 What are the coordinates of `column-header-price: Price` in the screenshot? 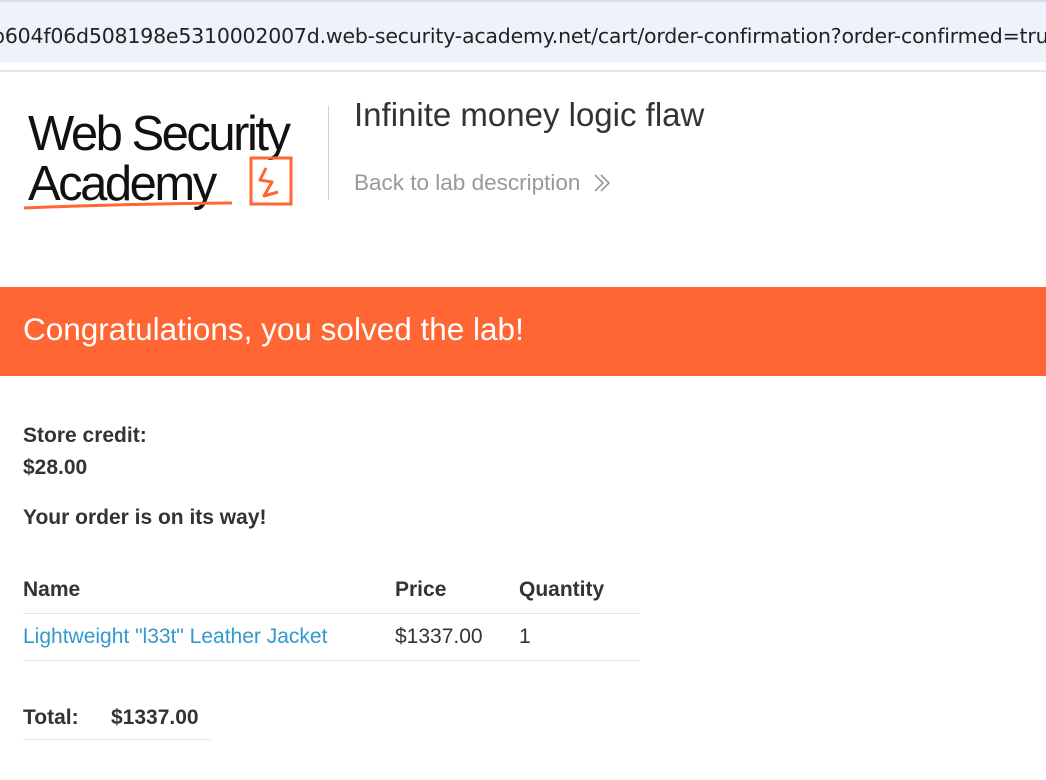 It's located at (457, 591).